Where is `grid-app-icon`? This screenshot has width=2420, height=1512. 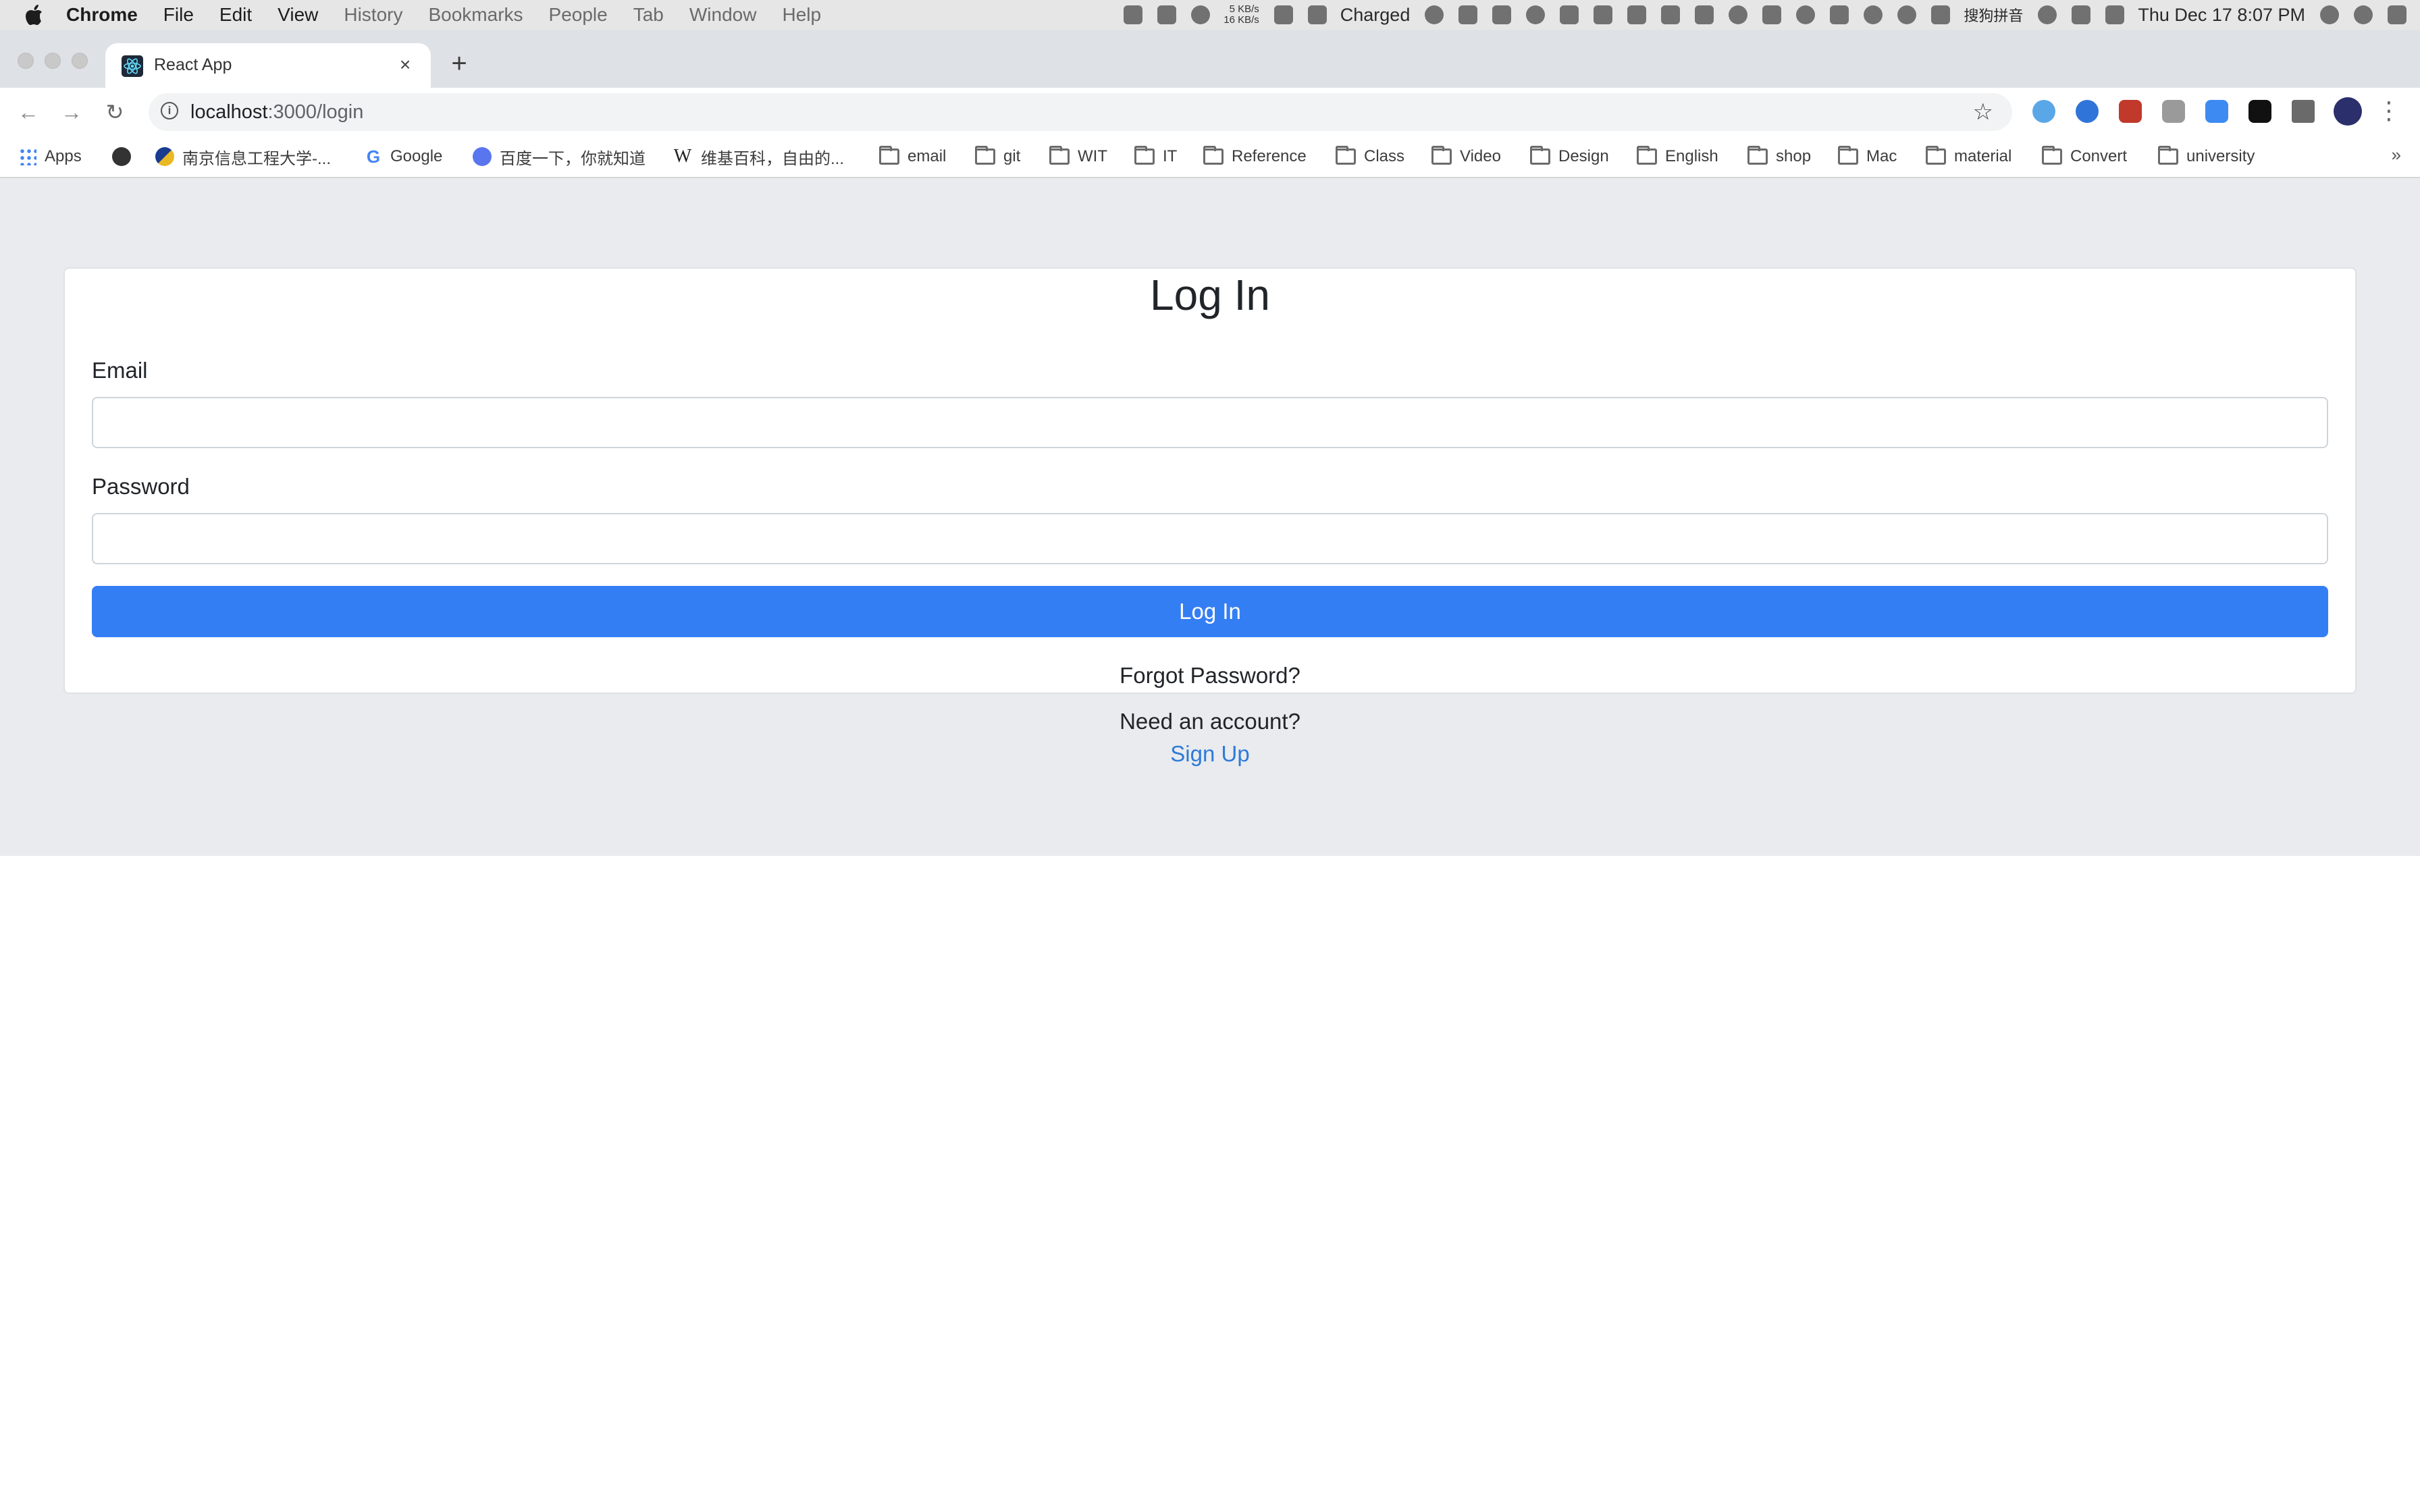 grid-app-icon is located at coordinates (1839, 14).